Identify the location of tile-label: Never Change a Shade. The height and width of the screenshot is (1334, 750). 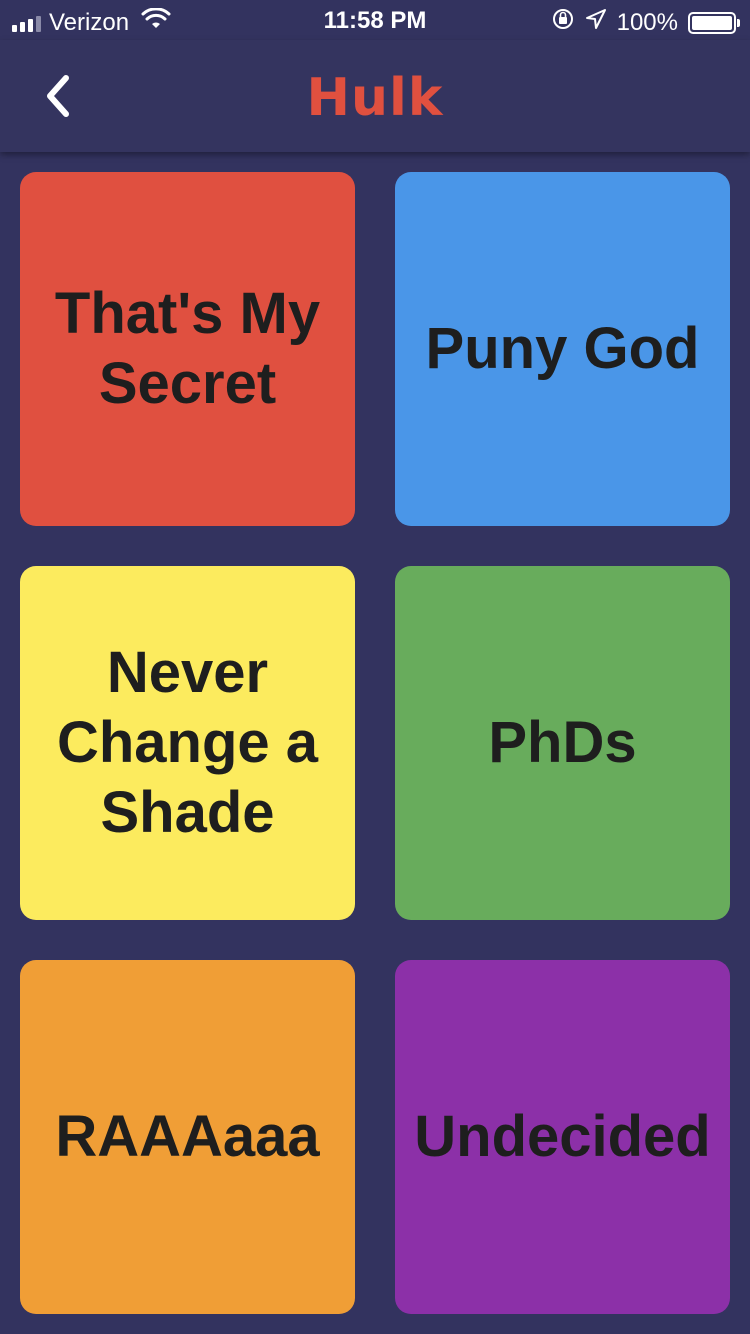
(187, 742).